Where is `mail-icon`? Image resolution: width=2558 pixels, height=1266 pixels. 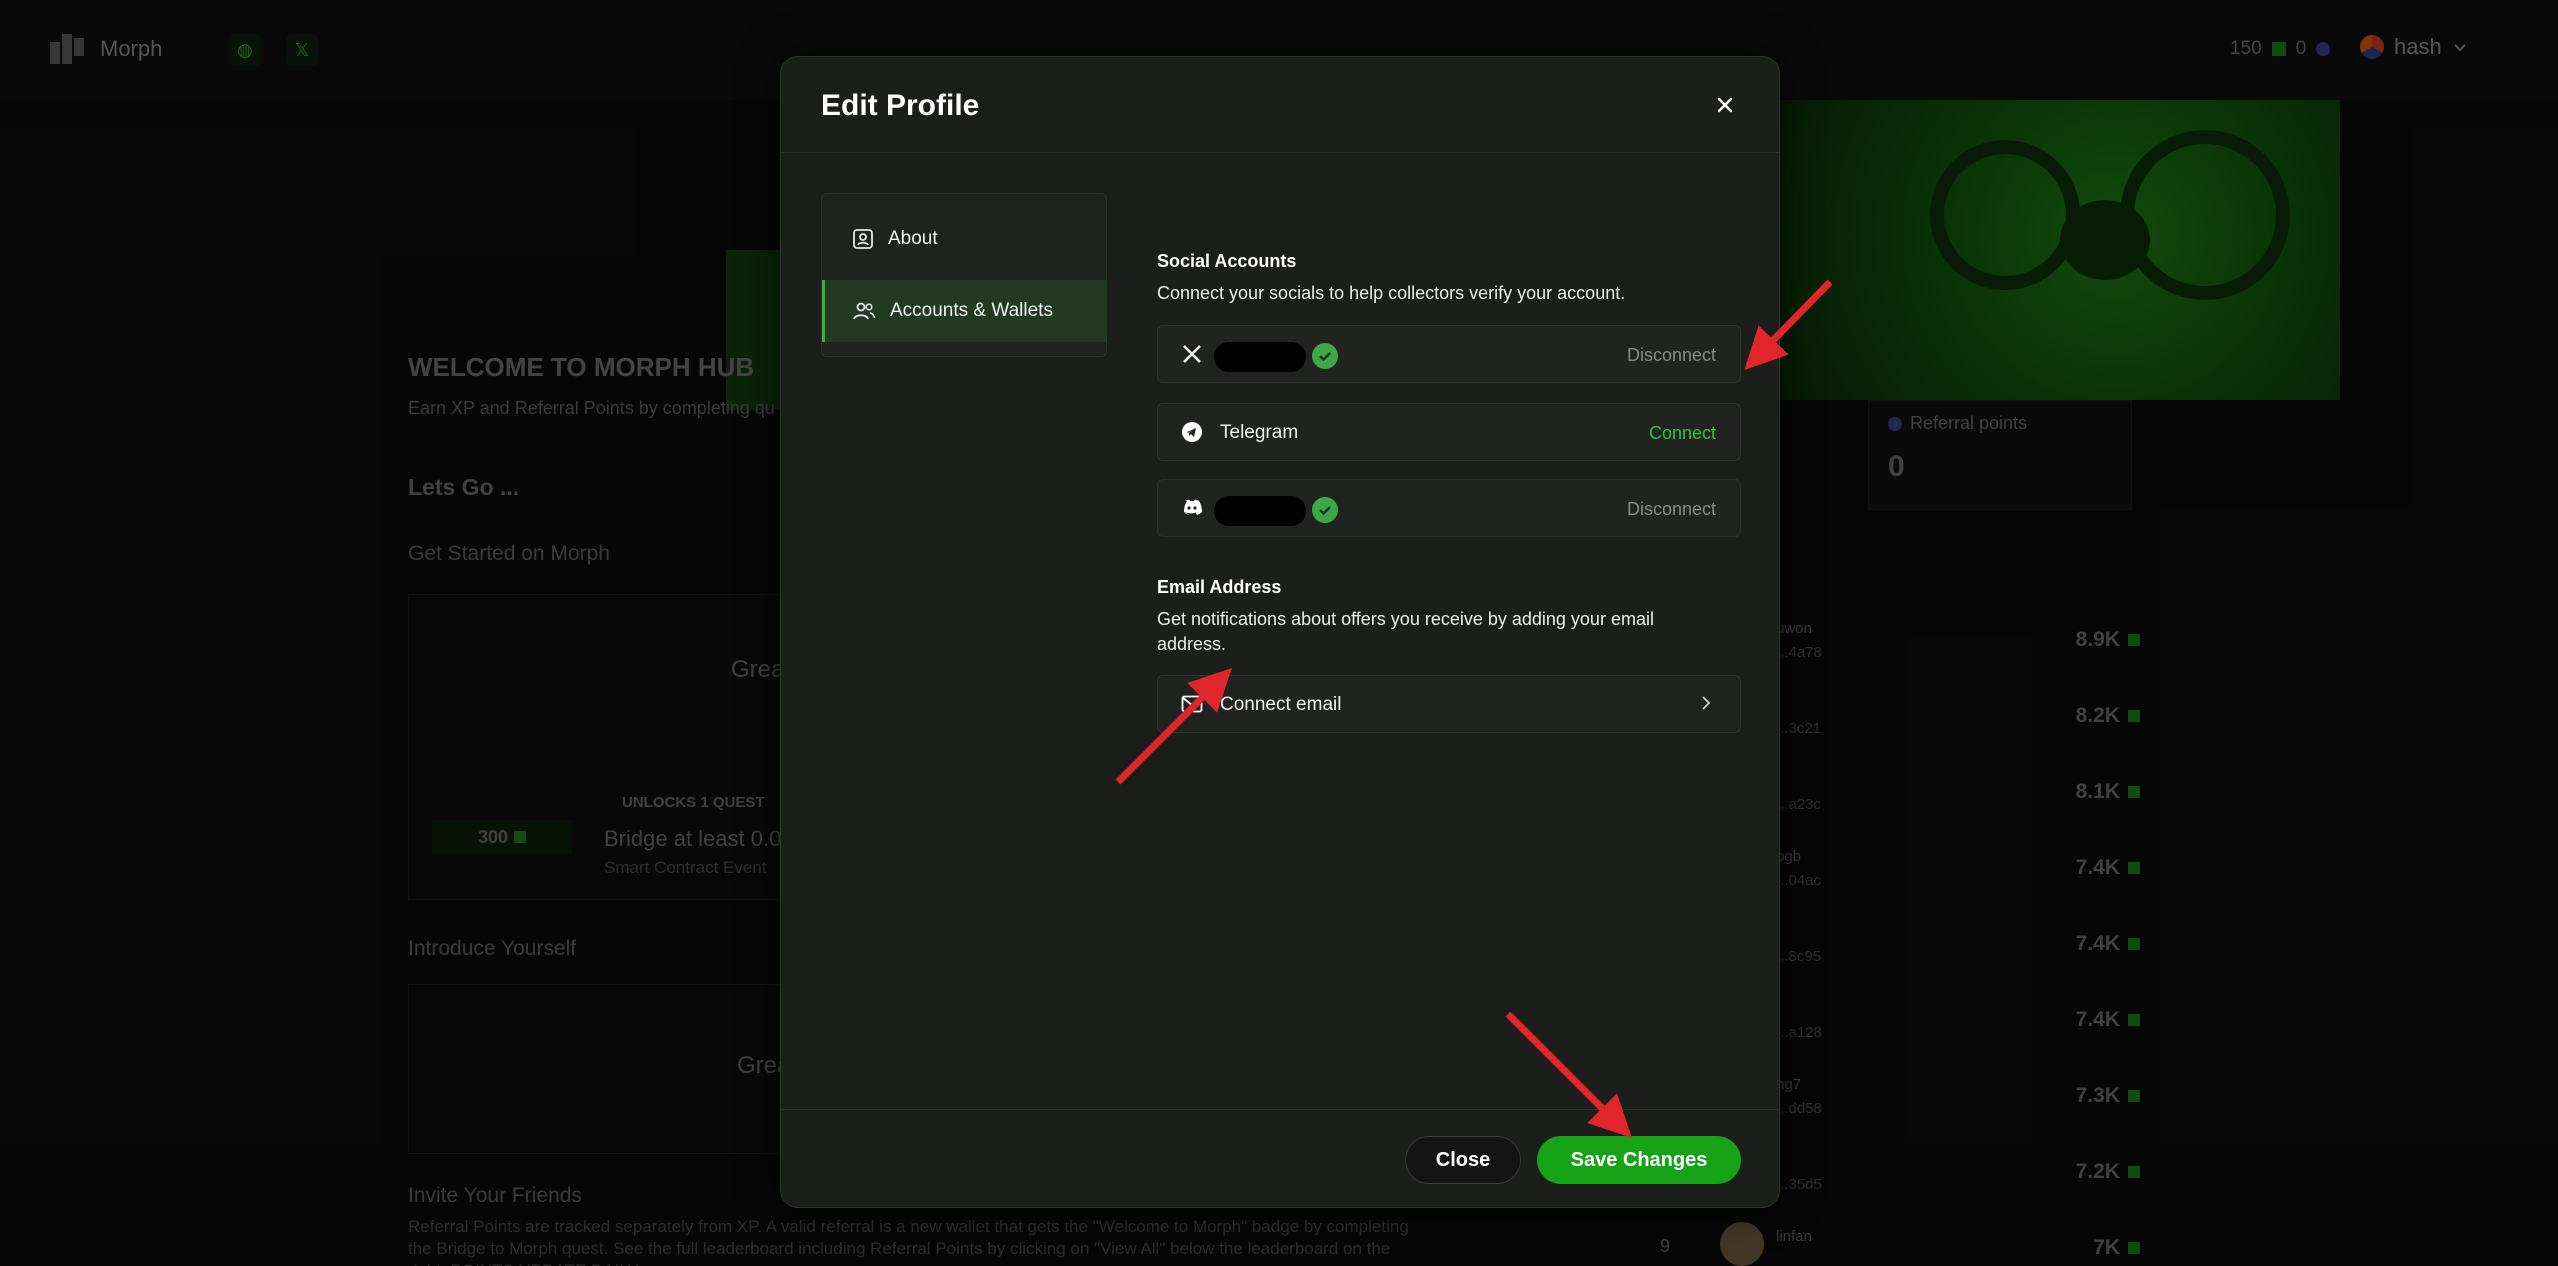
mail-icon is located at coordinates (1192, 704).